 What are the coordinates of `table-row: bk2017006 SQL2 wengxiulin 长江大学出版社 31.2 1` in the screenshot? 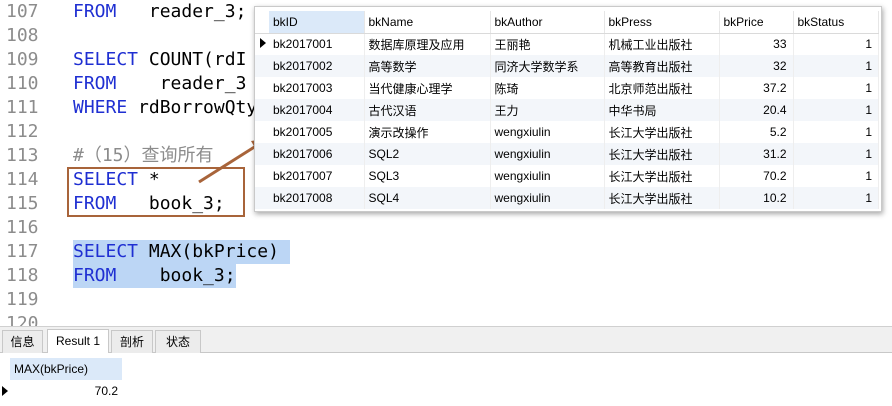 It's located at (567, 154).